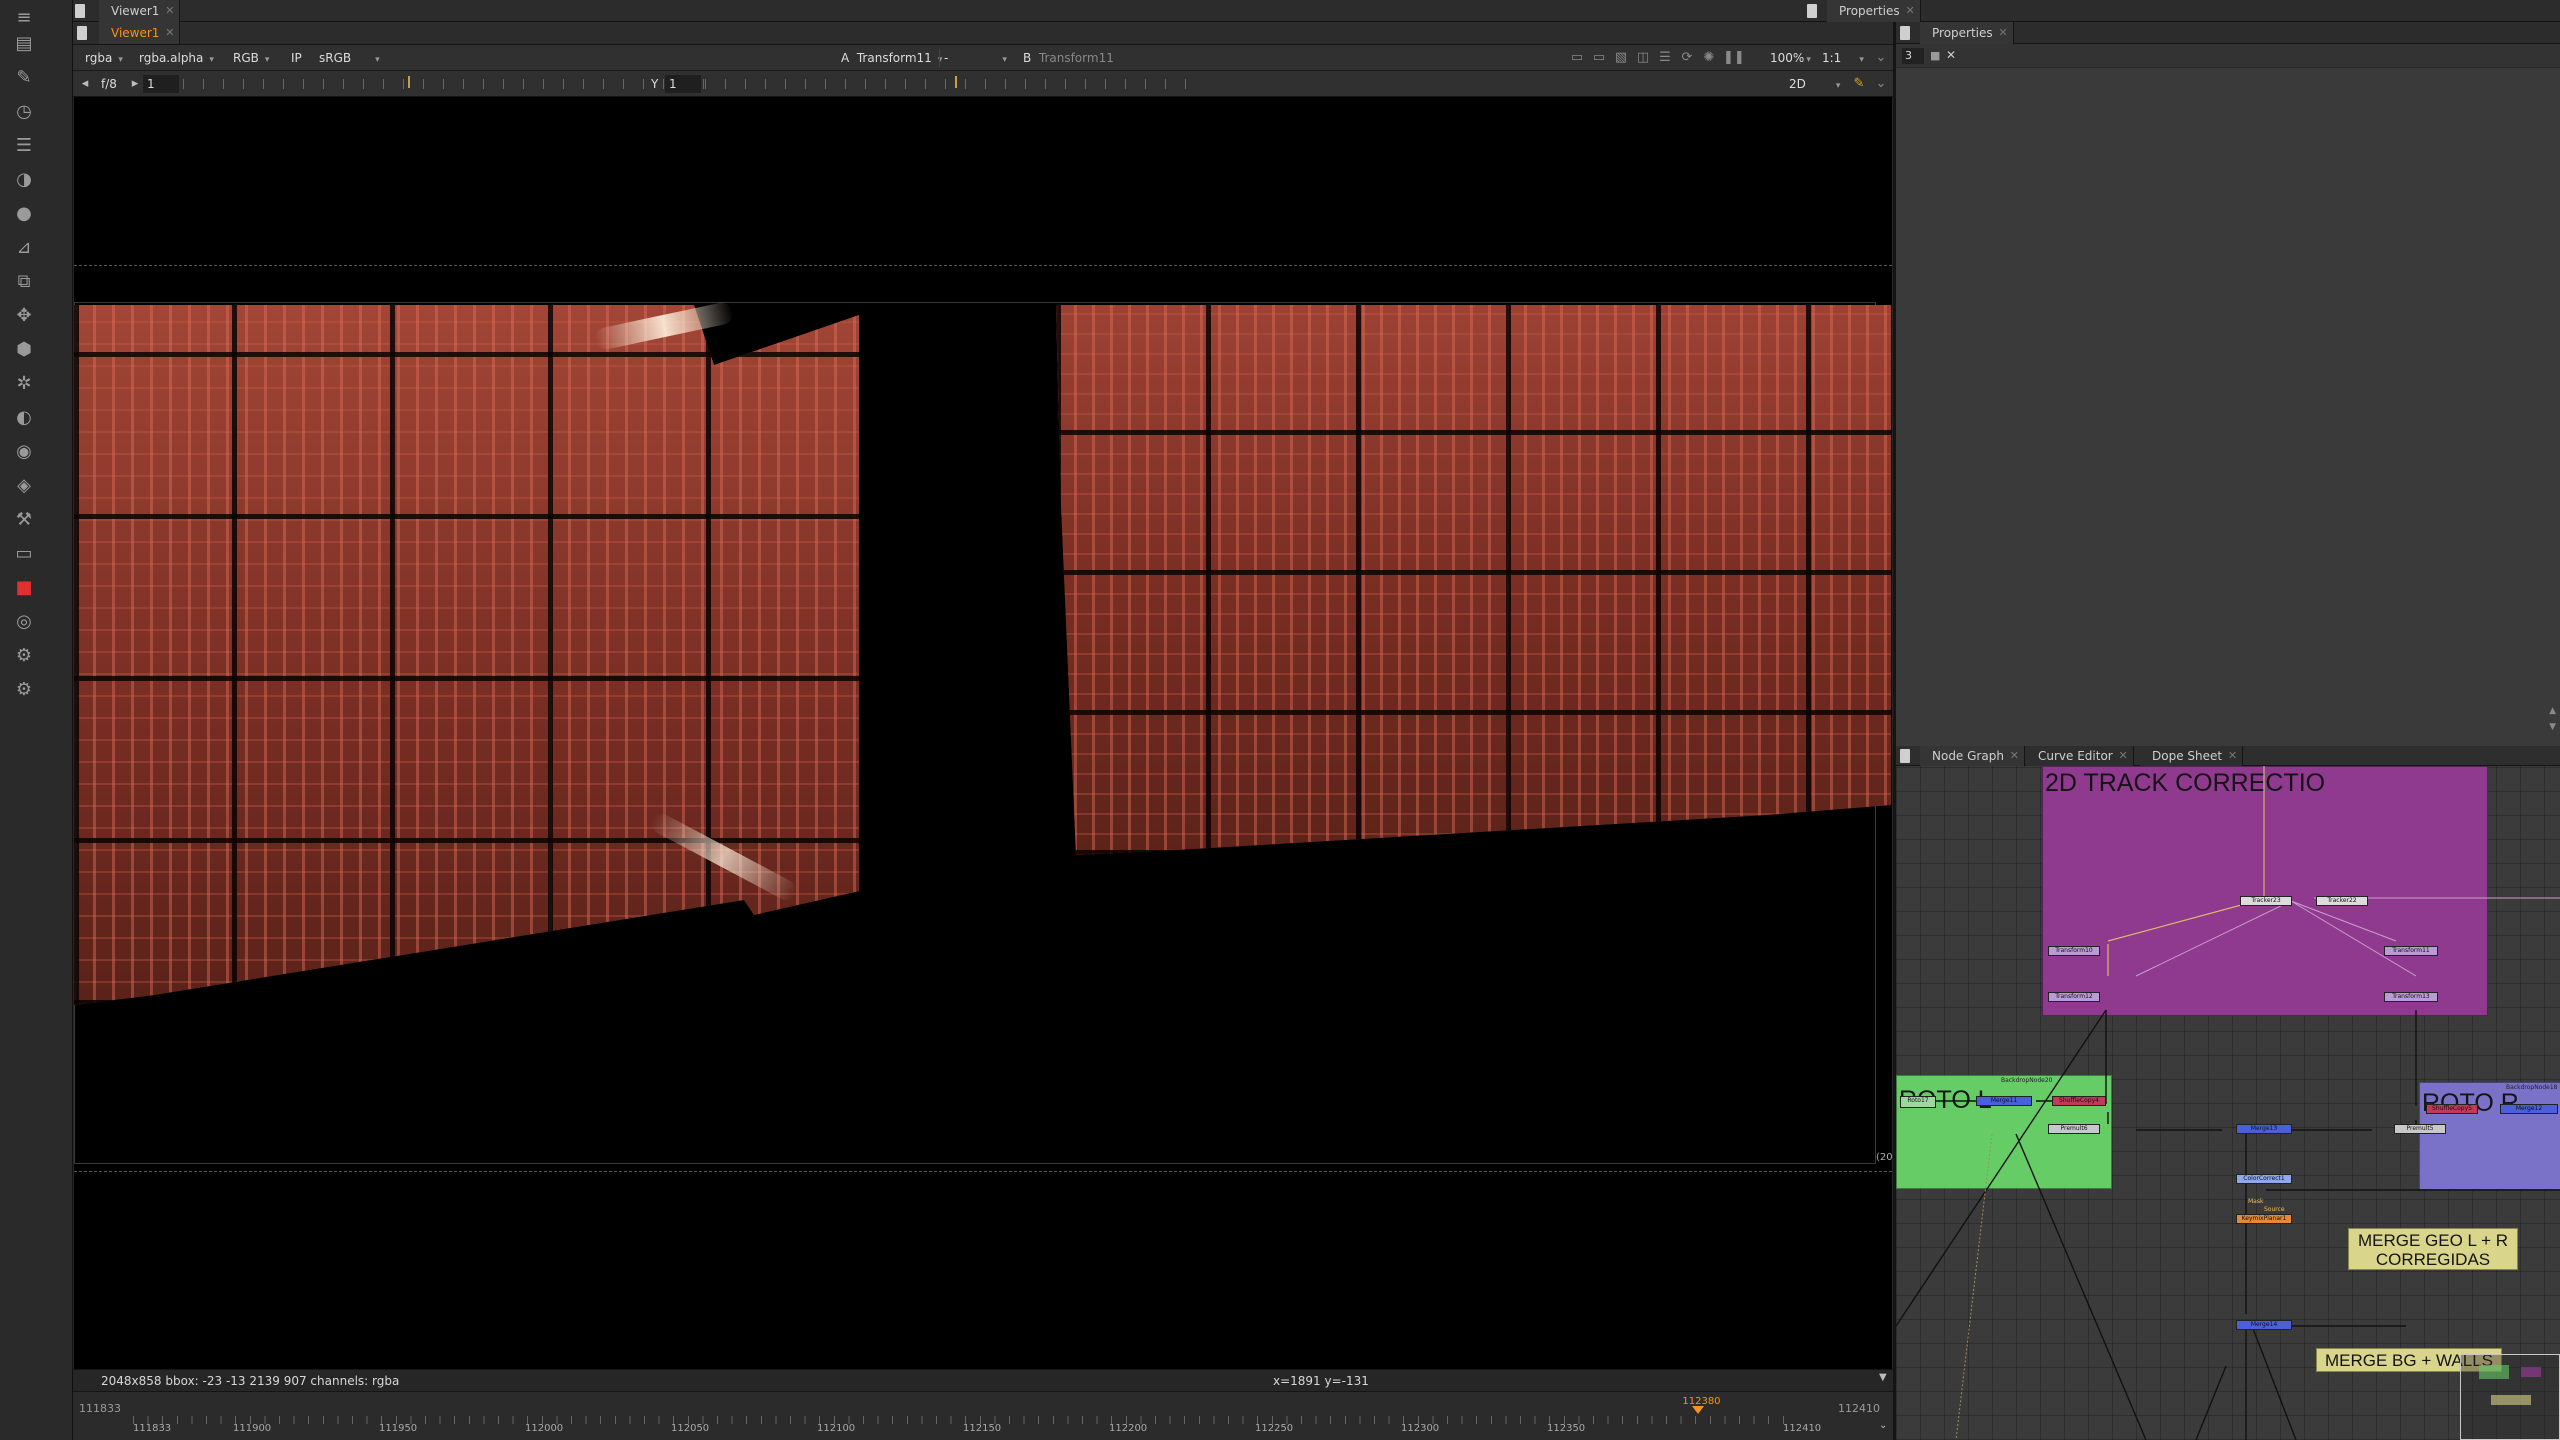 The width and height of the screenshot is (2560, 1440). Describe the element at coordinates (1913, 56) in the screenshot. I see `max-panels-field: 3` at that location.